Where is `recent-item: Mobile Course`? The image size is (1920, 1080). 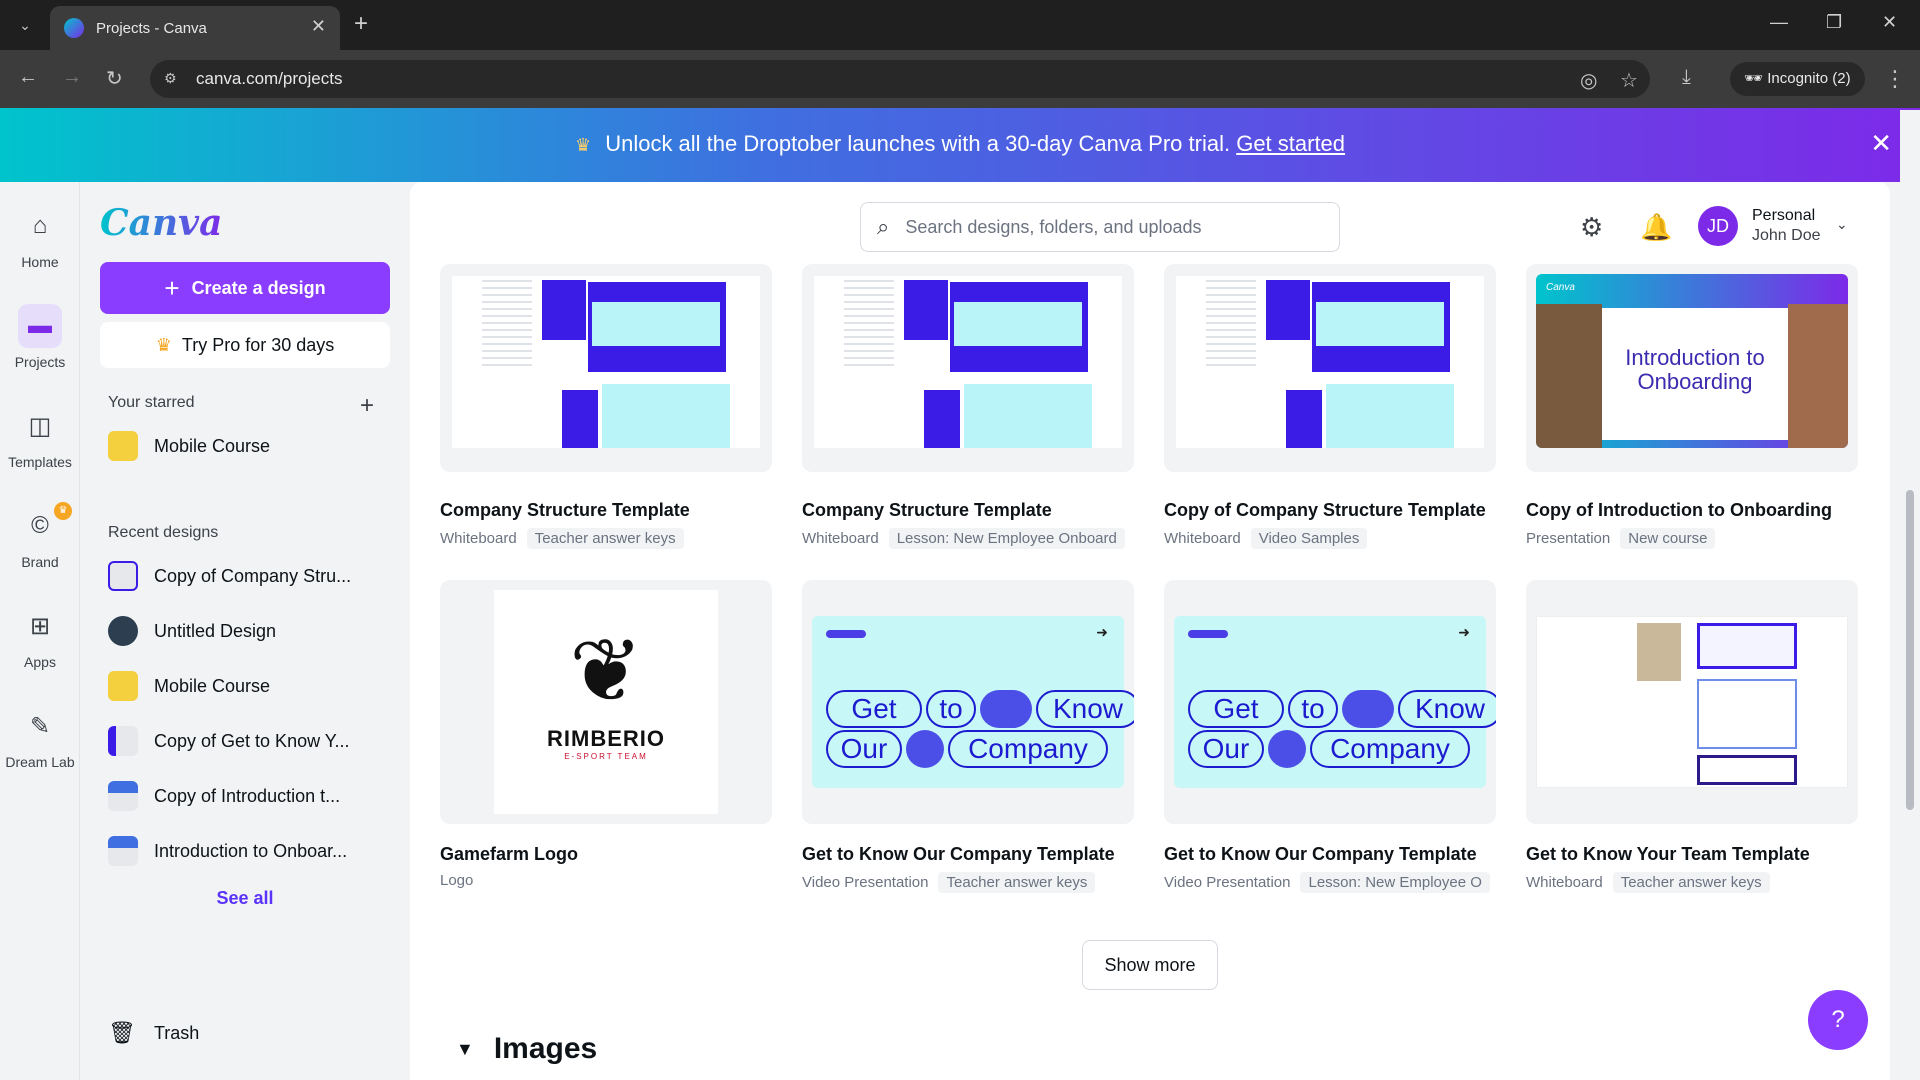
recent-item: Mobile Course is located at coordinates (248, 686).